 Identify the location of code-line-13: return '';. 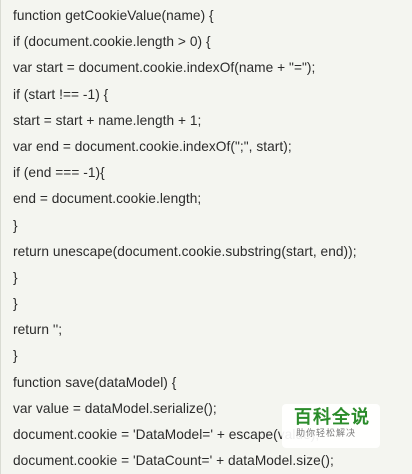
(38, 330).